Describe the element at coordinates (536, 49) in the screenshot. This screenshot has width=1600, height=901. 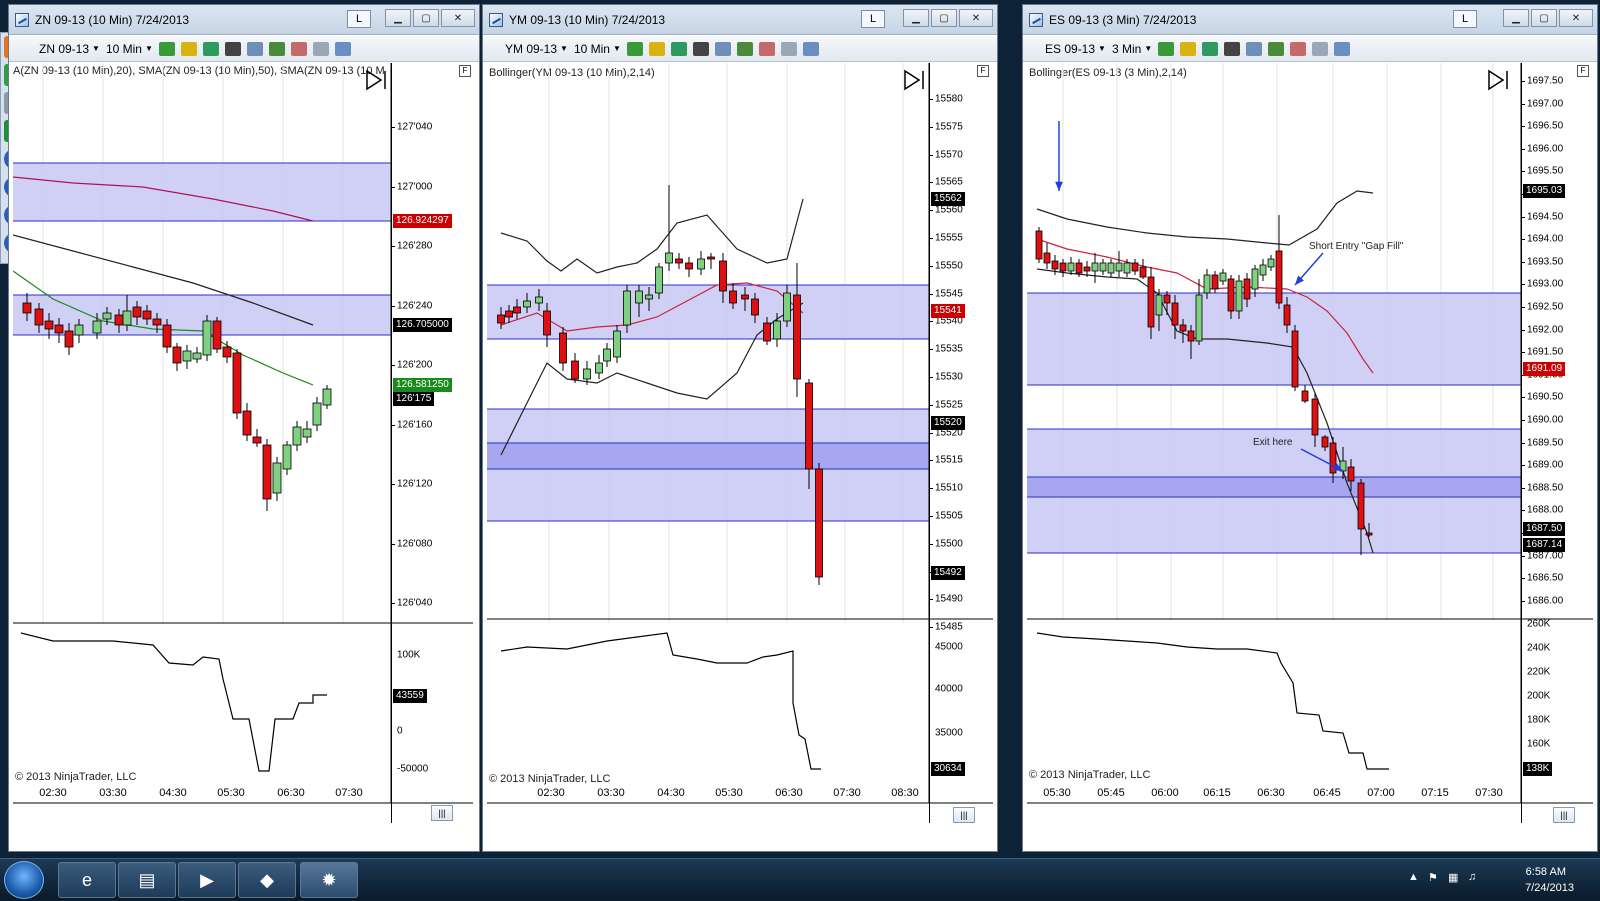
I see `instrument-dropdown: YM 09-13 ▼` at that location.